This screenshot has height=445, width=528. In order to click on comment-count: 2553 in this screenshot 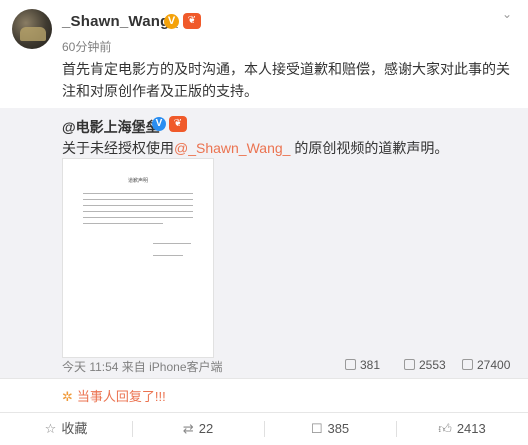, I will do `click(425, 365)`.